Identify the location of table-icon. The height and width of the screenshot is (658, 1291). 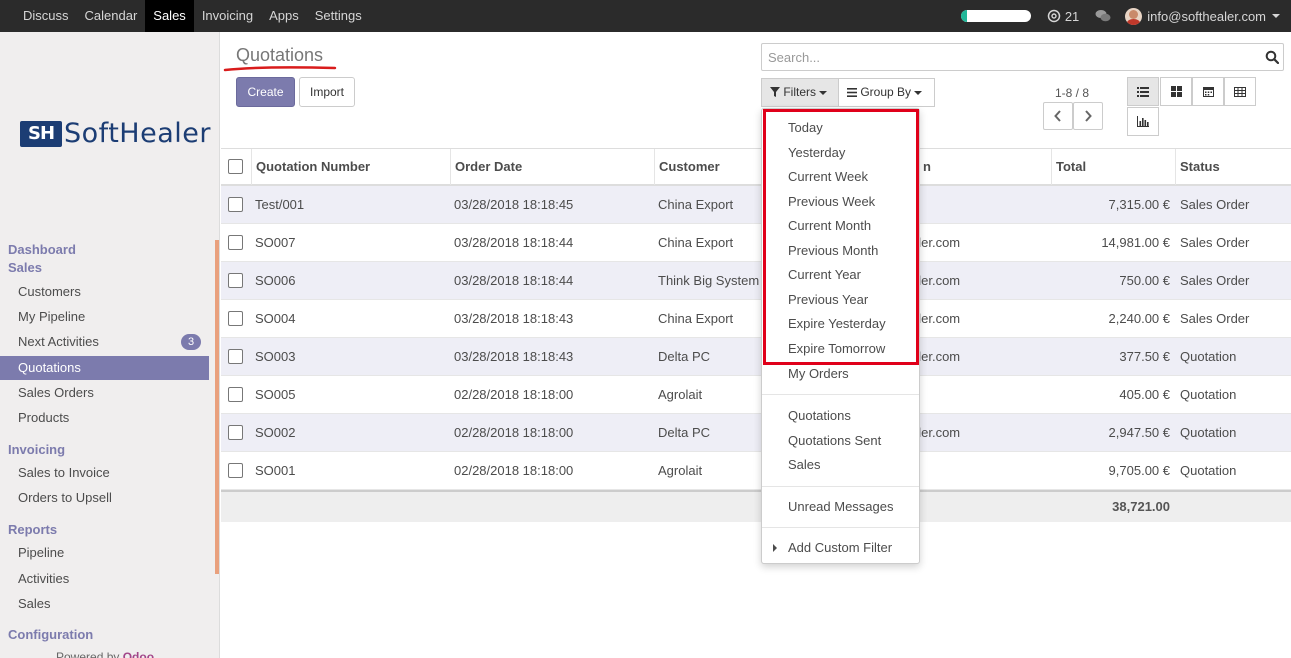
(1240, 91).